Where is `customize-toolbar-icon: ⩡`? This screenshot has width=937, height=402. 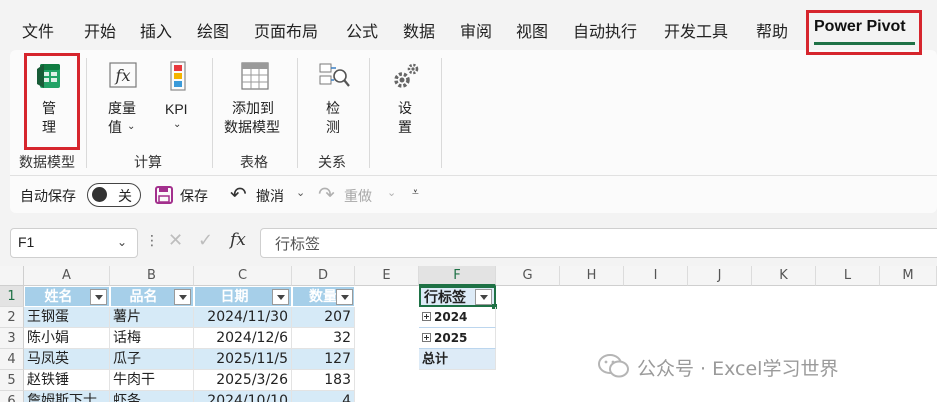
customize-toolbar-icon: ⩡ is located at coordinates (415, 192).